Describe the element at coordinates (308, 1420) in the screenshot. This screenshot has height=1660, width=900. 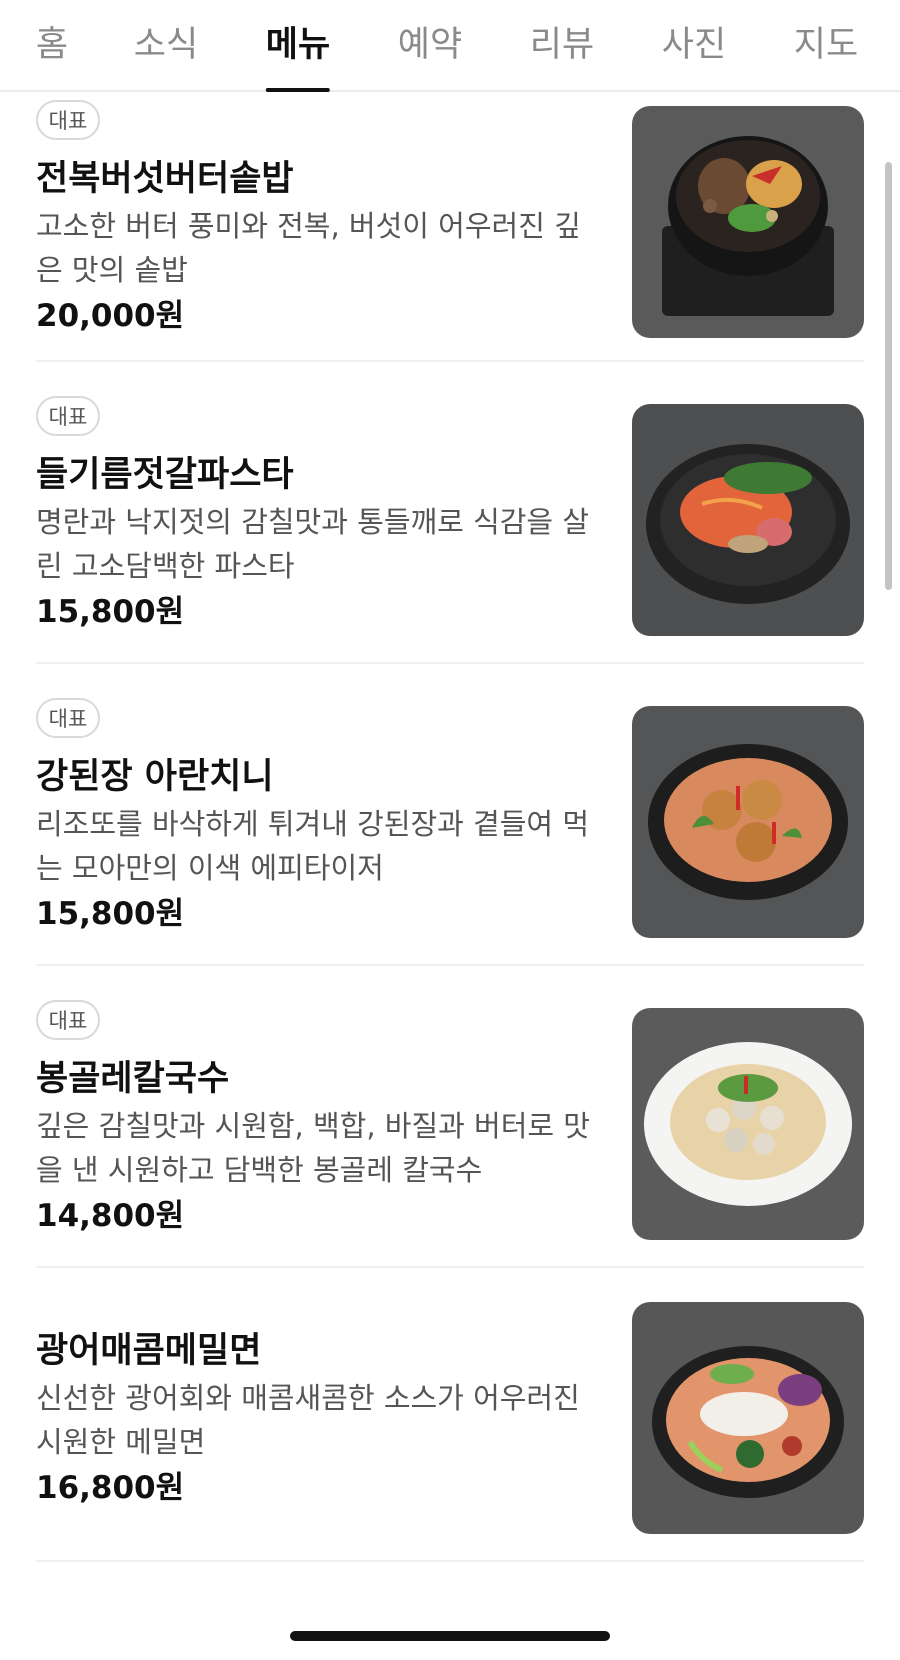
I see `menu-item-description: 신선한 광어회와 매콤새콤한 소스가 어우러진 시원한 메밀면` at that location.